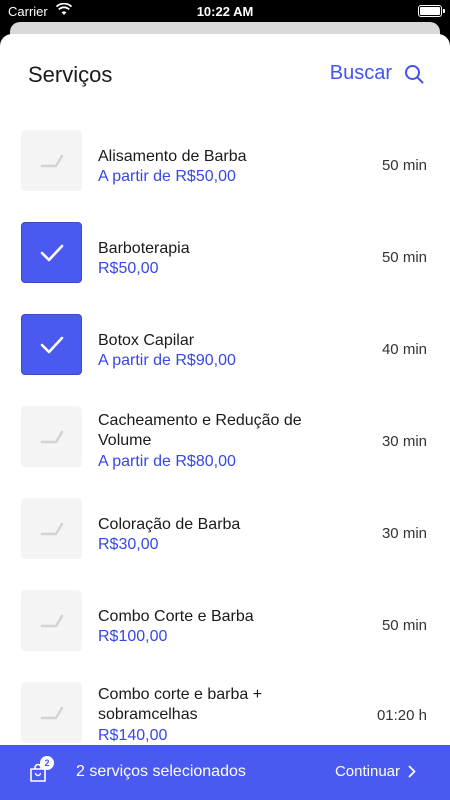 This screenshot has height=800, width=450. I want to click on page-title: Serviços, so click(70, 74).